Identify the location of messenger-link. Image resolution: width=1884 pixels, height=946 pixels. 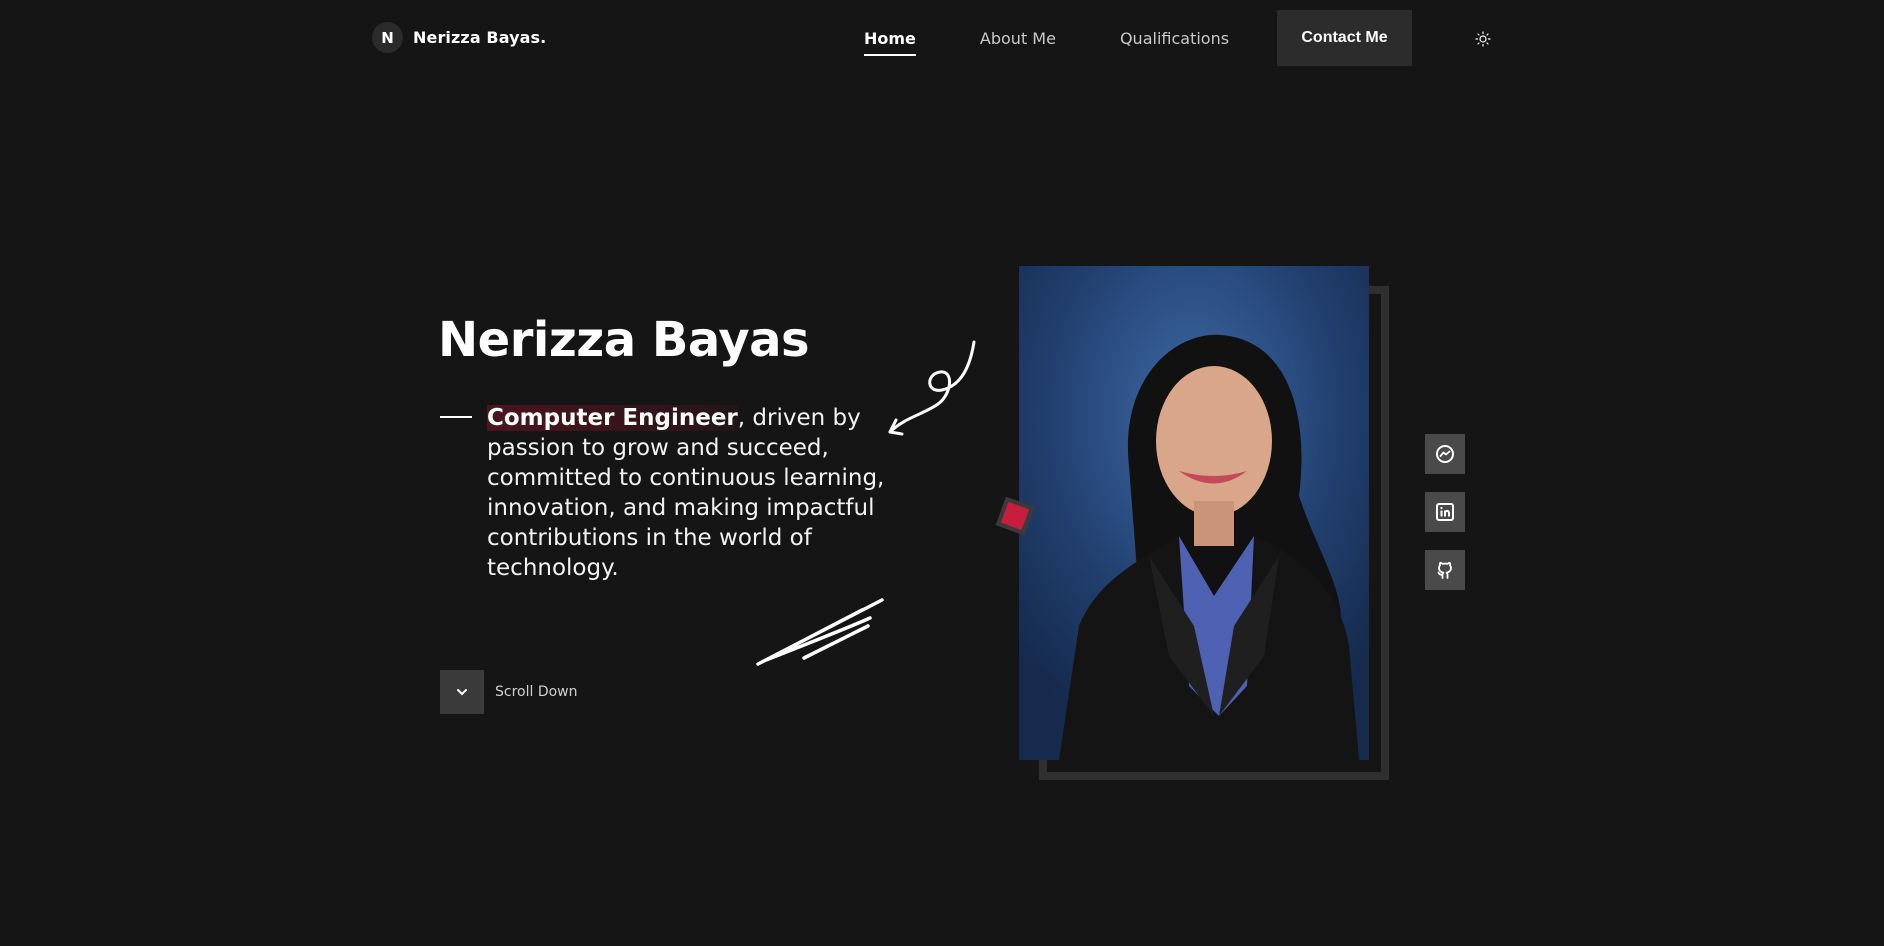
(1445, 454).